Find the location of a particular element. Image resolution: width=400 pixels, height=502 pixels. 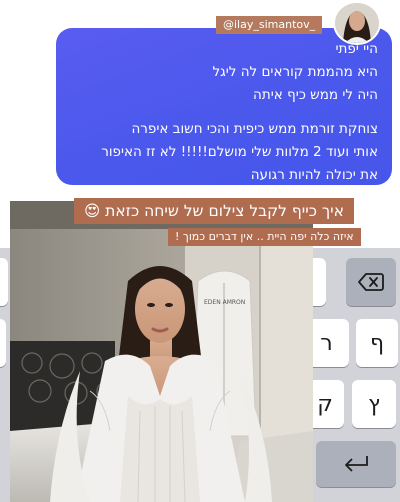

mention-tag: @ilay_simantov_ is located at coordinates (269, 25).